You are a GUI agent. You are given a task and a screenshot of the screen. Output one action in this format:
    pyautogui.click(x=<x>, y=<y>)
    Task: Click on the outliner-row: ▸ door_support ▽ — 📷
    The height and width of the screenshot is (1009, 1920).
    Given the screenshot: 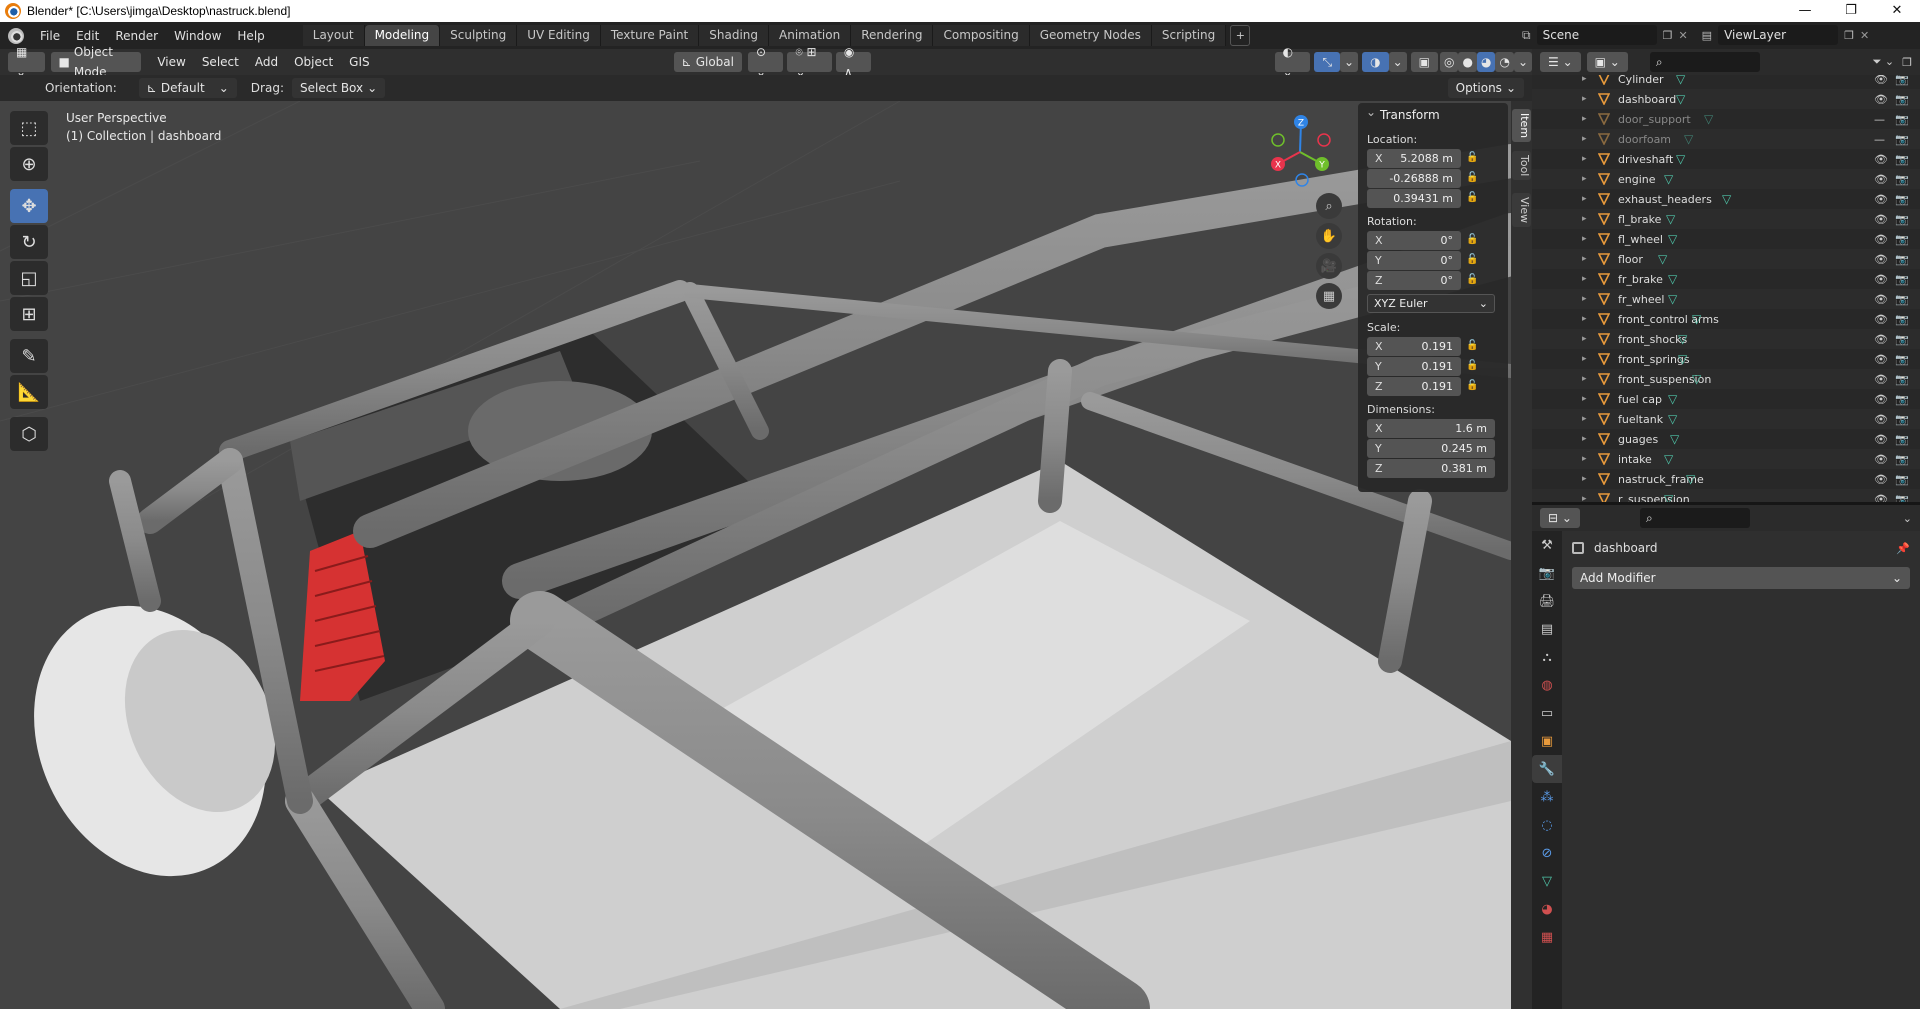 What is the action you would take?
    pyautogui.click(x=1726, y=119)
    